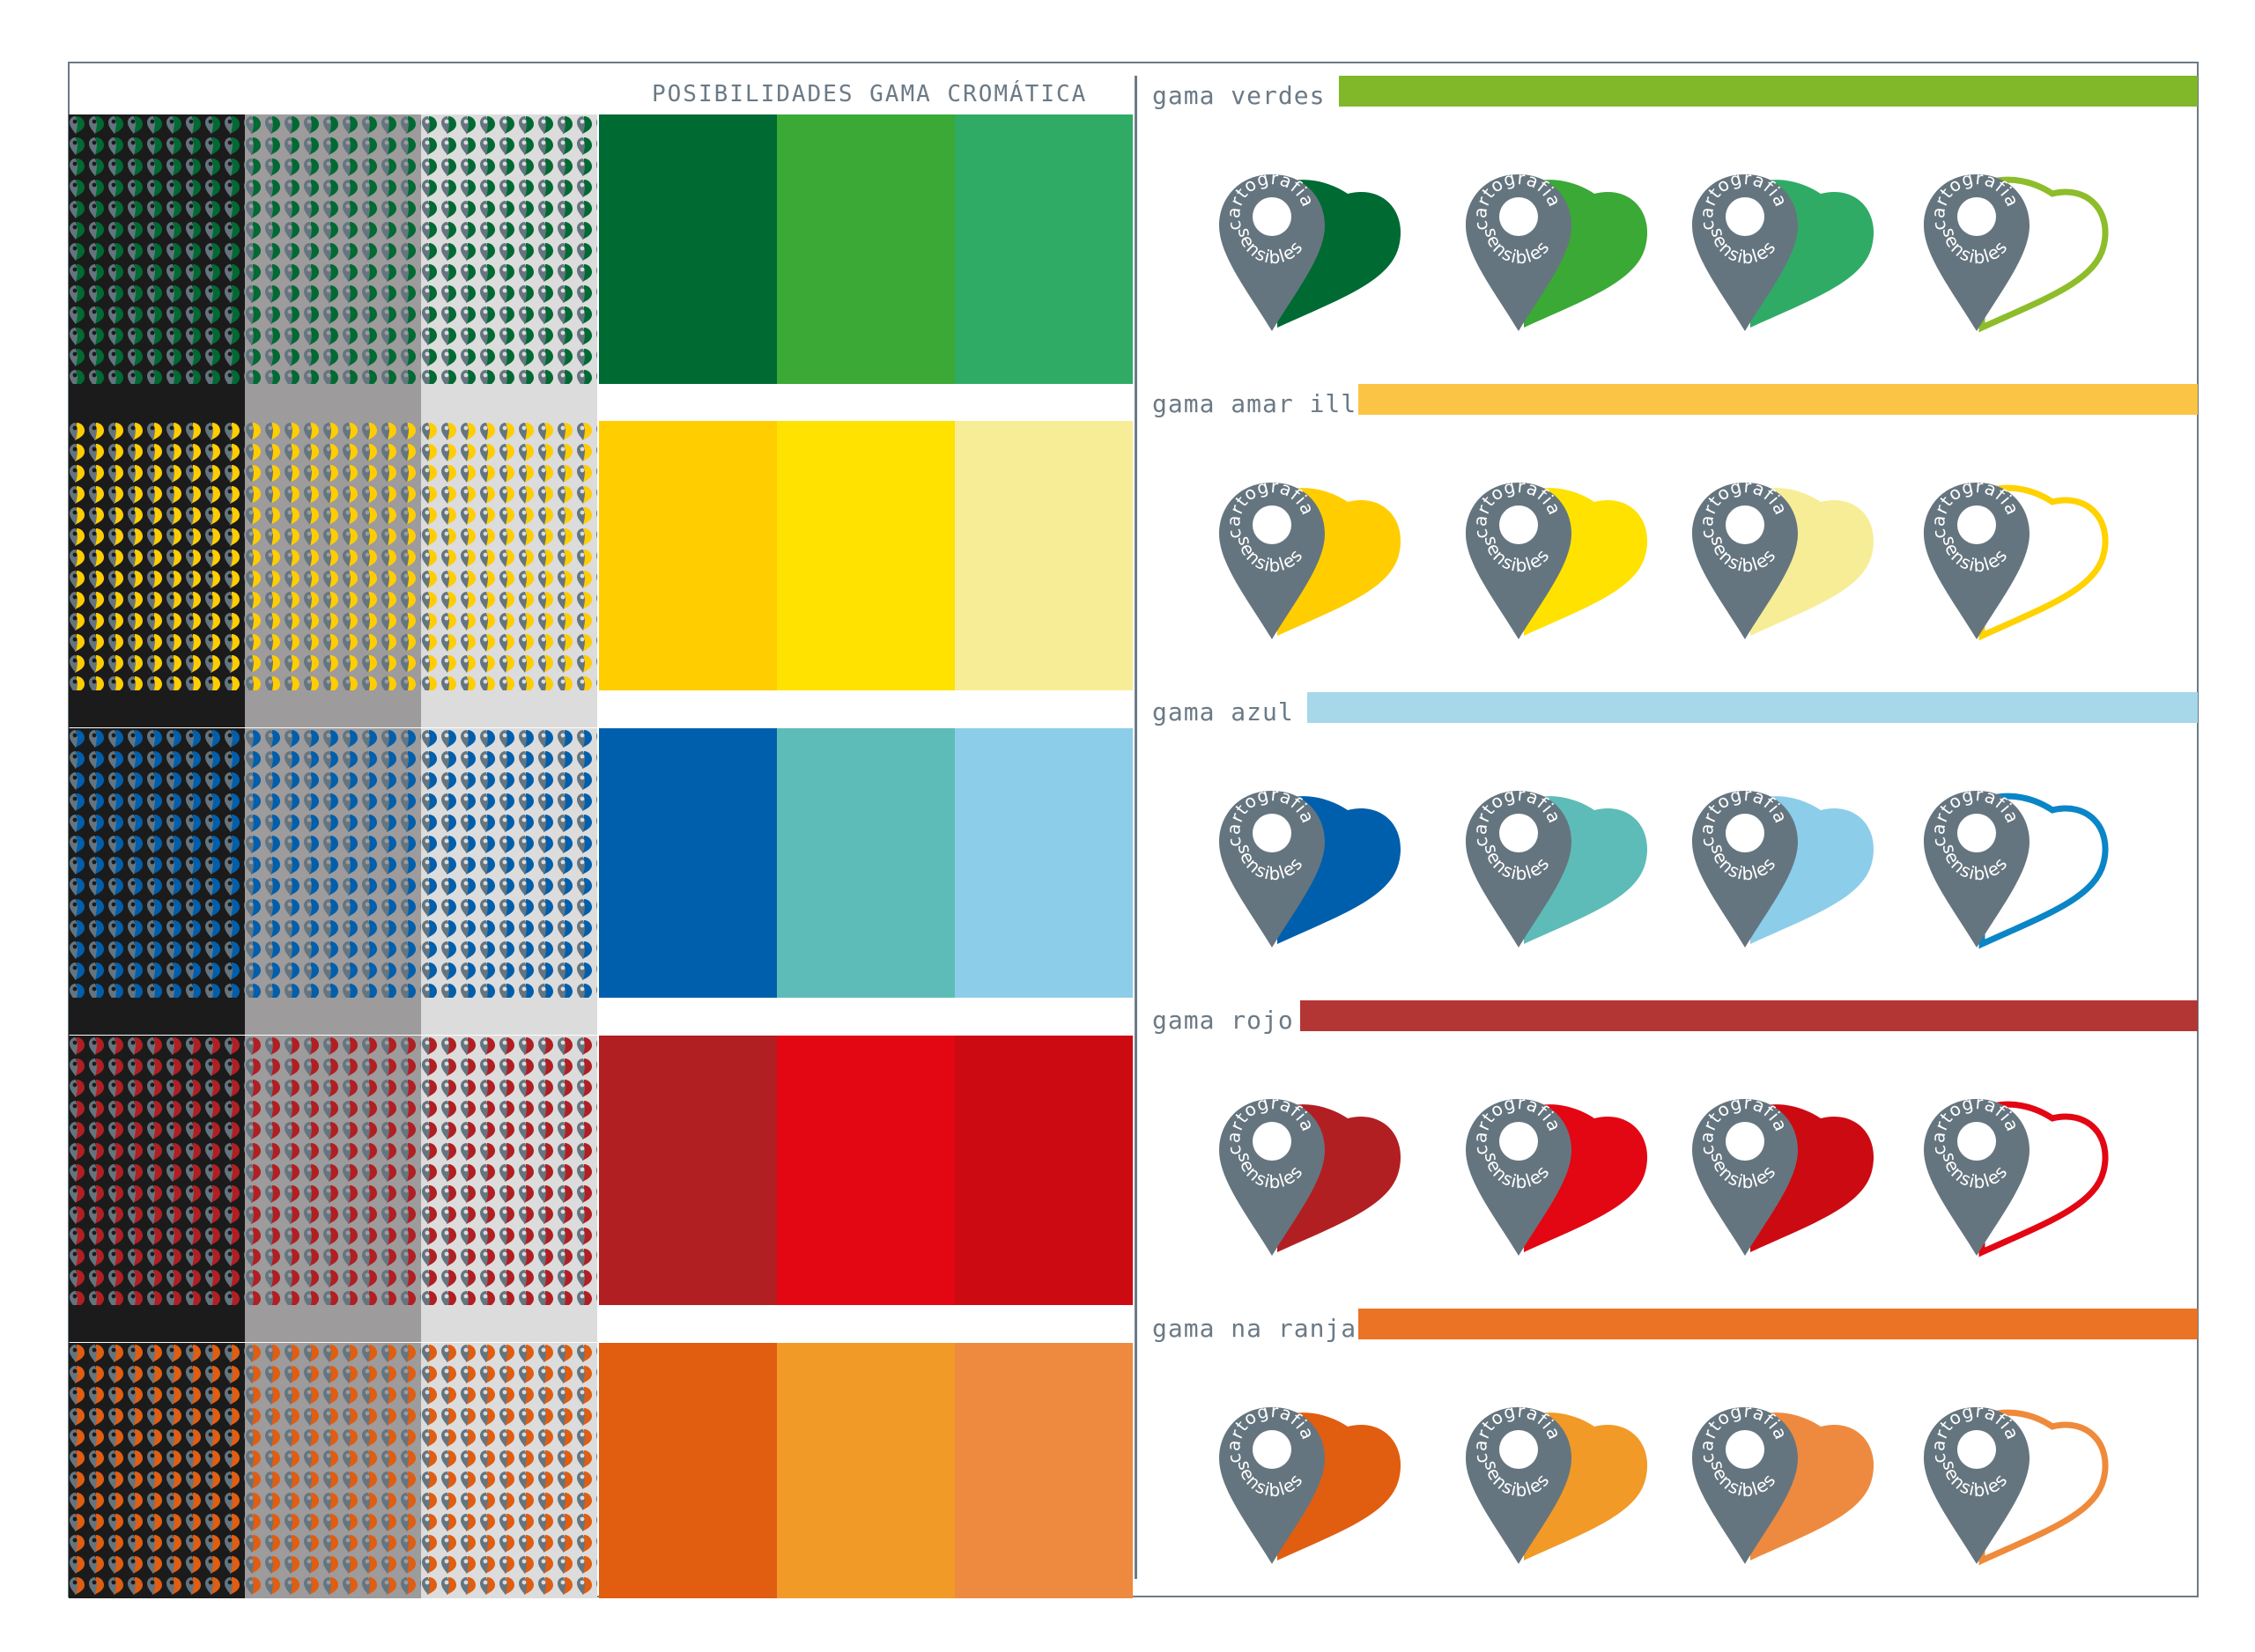  Describe the element at coordinates (870, 94) in the screenshot. I see `page-title: POSIBILIDADES GAMA CROMÁTICA` at that location.